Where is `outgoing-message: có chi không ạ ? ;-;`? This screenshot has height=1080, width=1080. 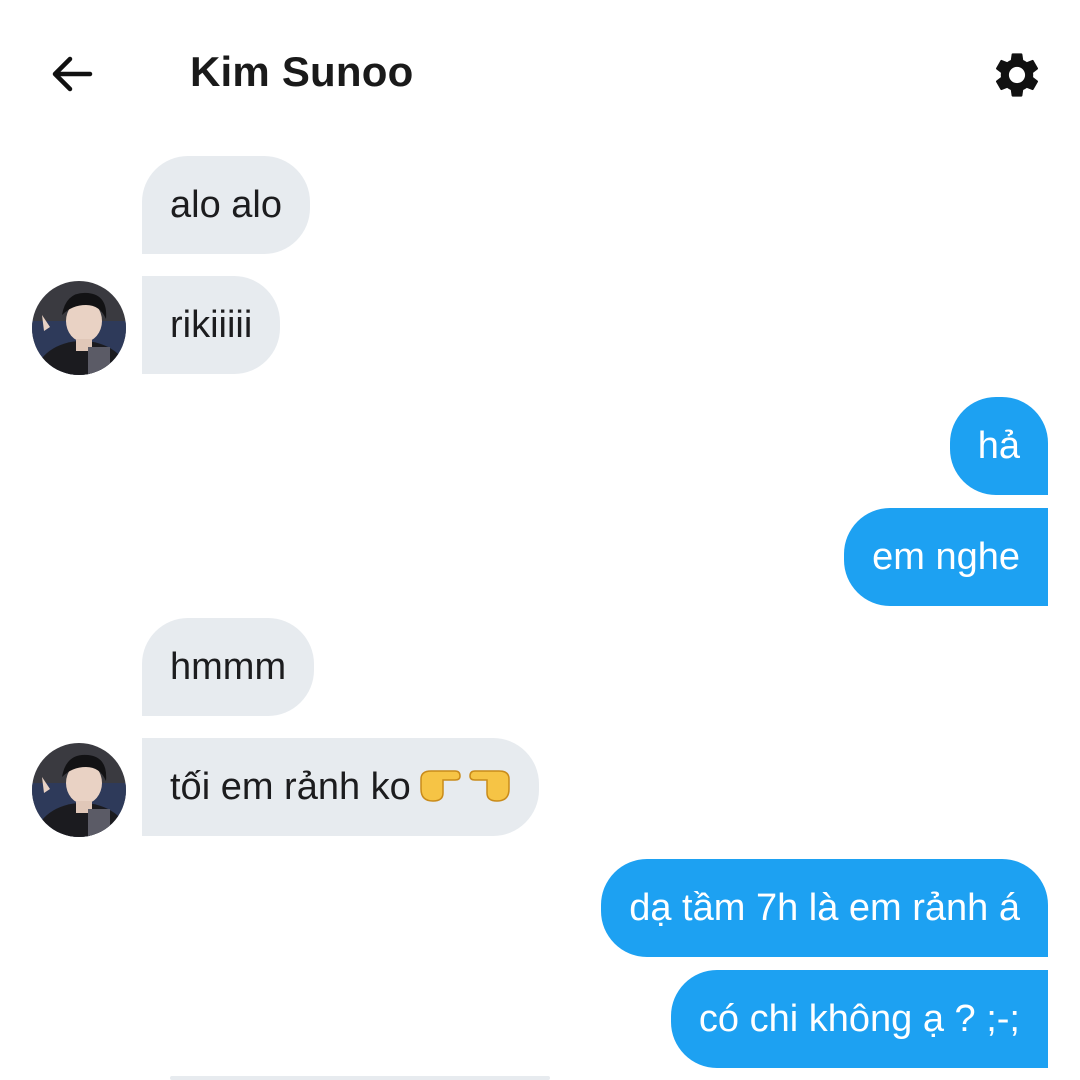
outgoing-message: có chi không ạ ? ;-; is located at coordinates (859, 1019).